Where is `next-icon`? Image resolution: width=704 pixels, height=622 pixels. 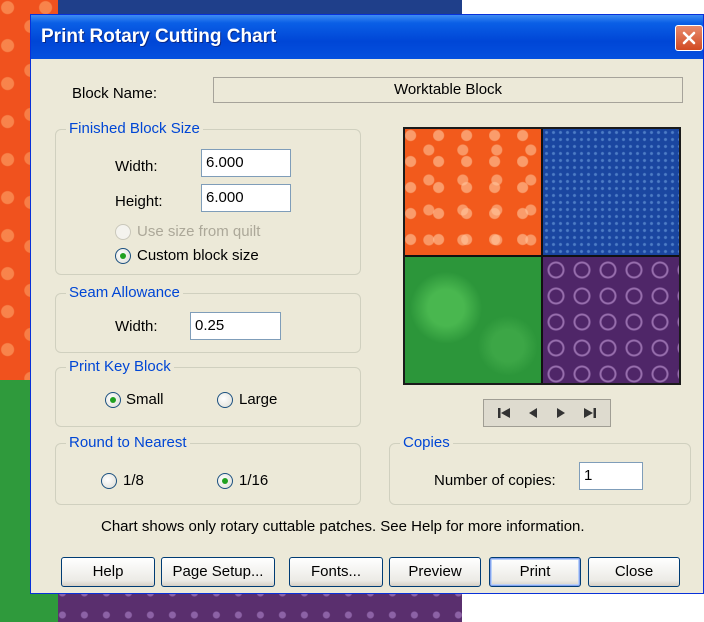
next-icon is located at coordinates (561, 413).